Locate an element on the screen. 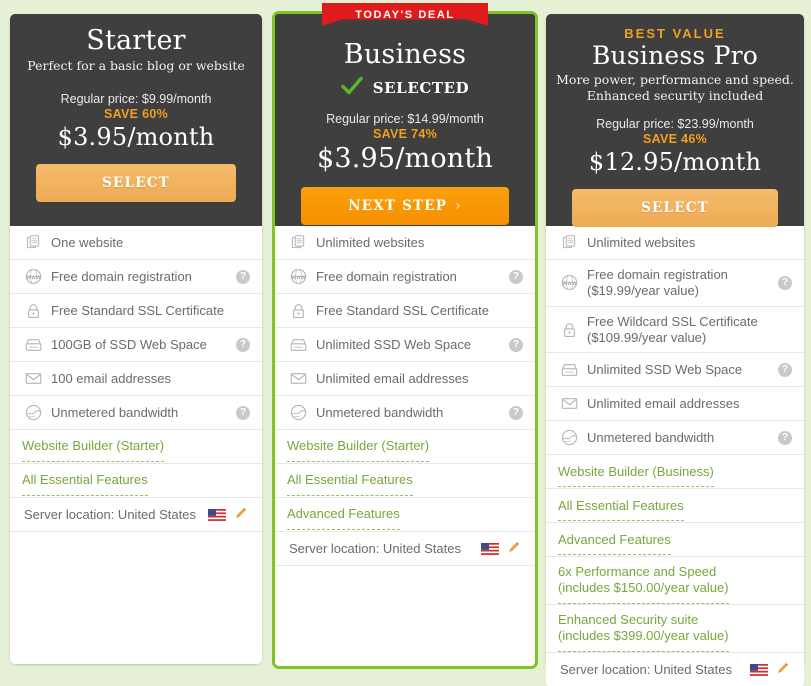 The width and height of the screenshot is (811, 686). feature-link-row: Website Builder (Business) is located at coordinates (675, 472).